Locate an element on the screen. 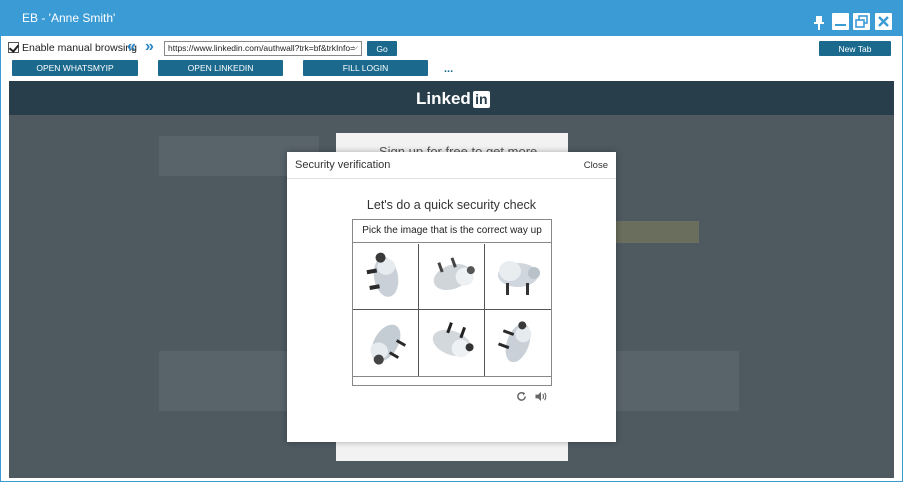 The image size is (903, 482). go-button: Go is located at coordinates (382, 48).